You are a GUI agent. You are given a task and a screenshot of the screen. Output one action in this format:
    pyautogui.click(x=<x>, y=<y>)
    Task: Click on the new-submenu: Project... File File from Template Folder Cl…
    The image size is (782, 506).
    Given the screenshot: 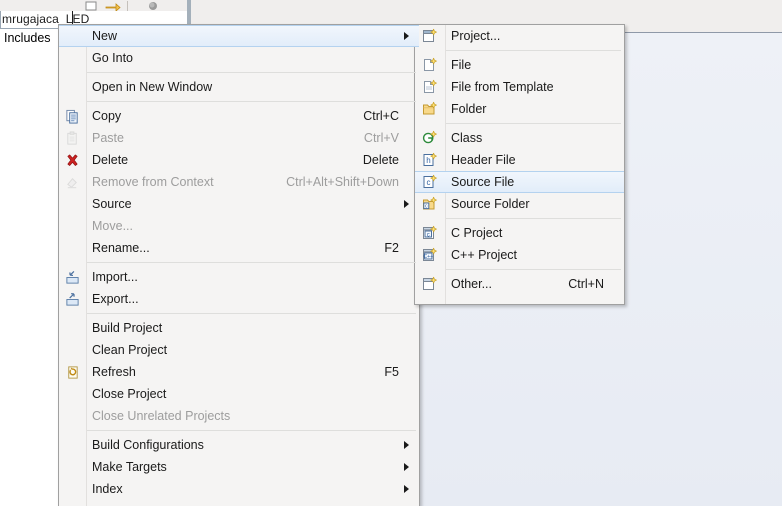 What is the action you would take?
    pyautogui.click(x=519, y=164)
    